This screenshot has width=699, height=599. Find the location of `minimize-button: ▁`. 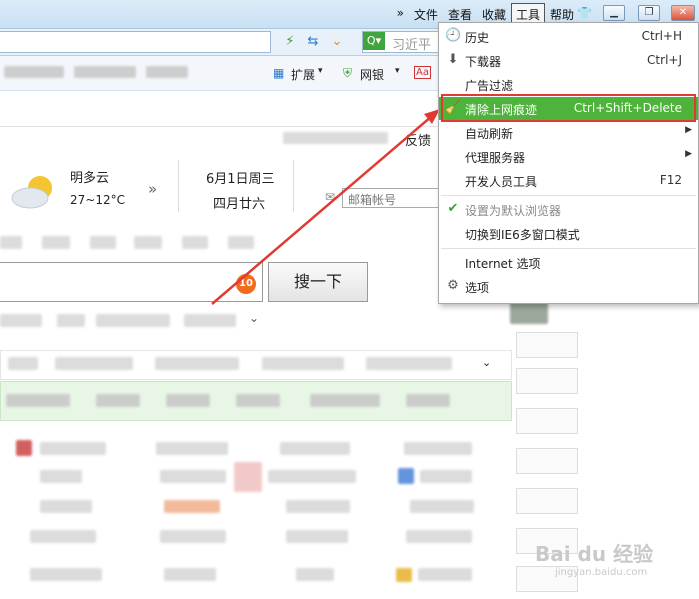

minimize-button: ▁ is located at coordinates (614, 13).